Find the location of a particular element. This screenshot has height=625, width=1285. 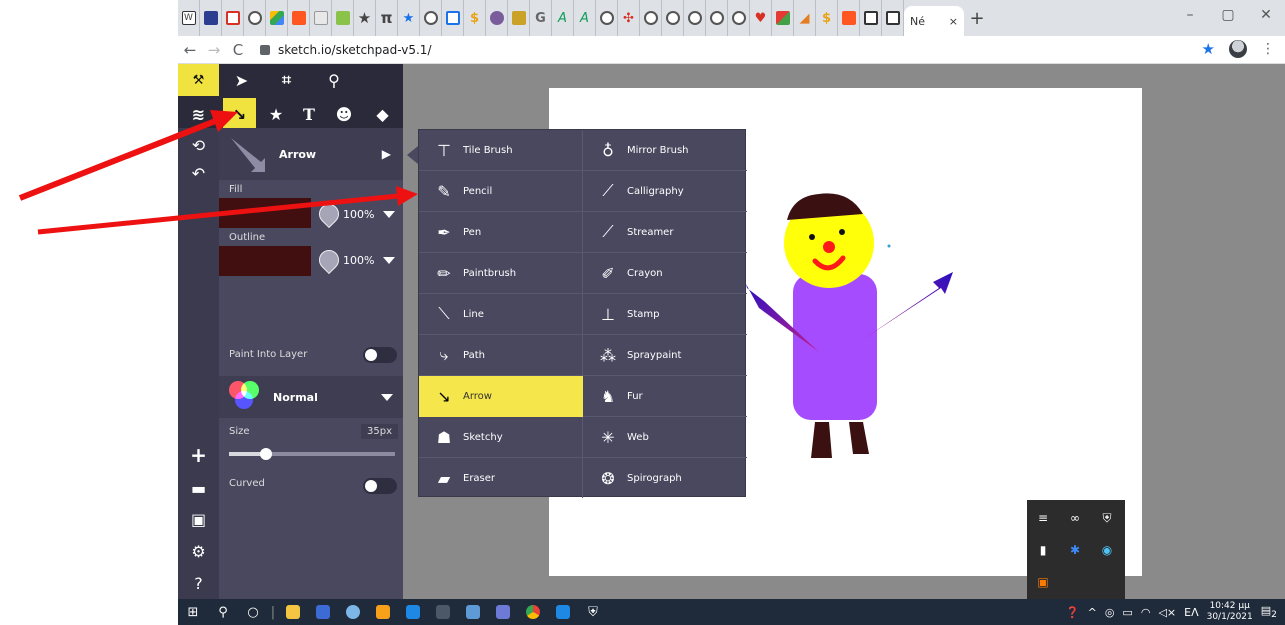

store-icon is located at coordinates (323, 612).